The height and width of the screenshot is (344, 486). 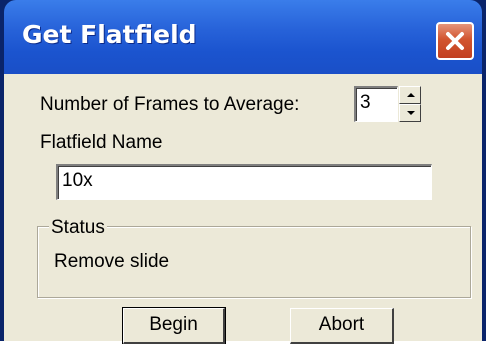 I want to click on status-group-label: Status, so click(x=78, y=228).